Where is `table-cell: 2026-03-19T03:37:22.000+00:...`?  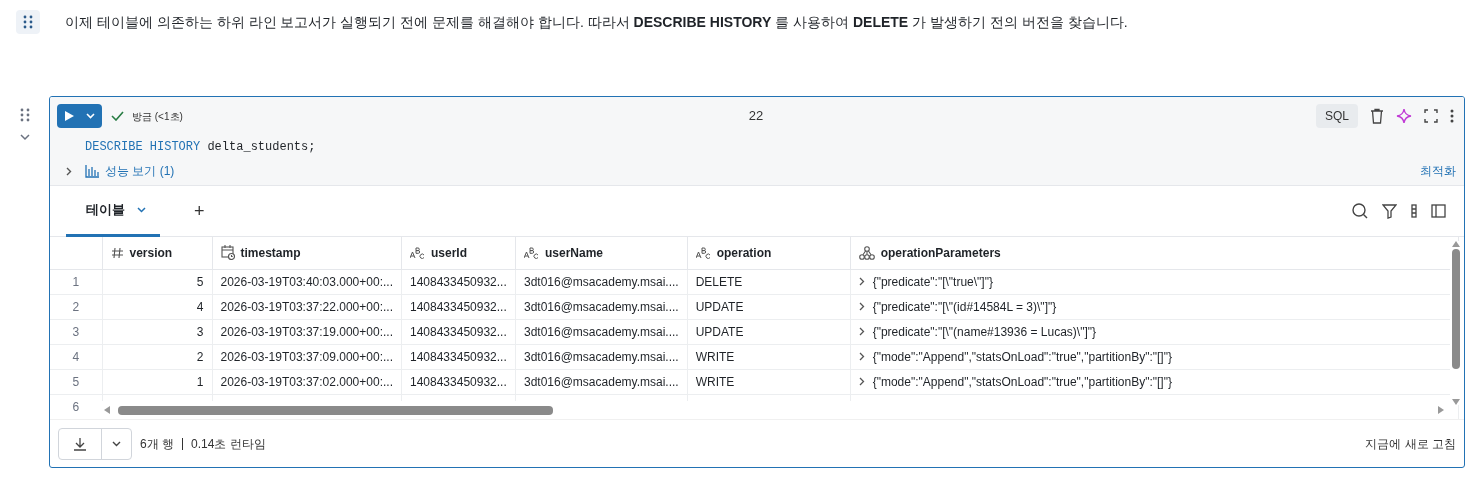
table-cell: 2026-03-19T03:37:22.000+00:... is located at coordinates (306, 306).